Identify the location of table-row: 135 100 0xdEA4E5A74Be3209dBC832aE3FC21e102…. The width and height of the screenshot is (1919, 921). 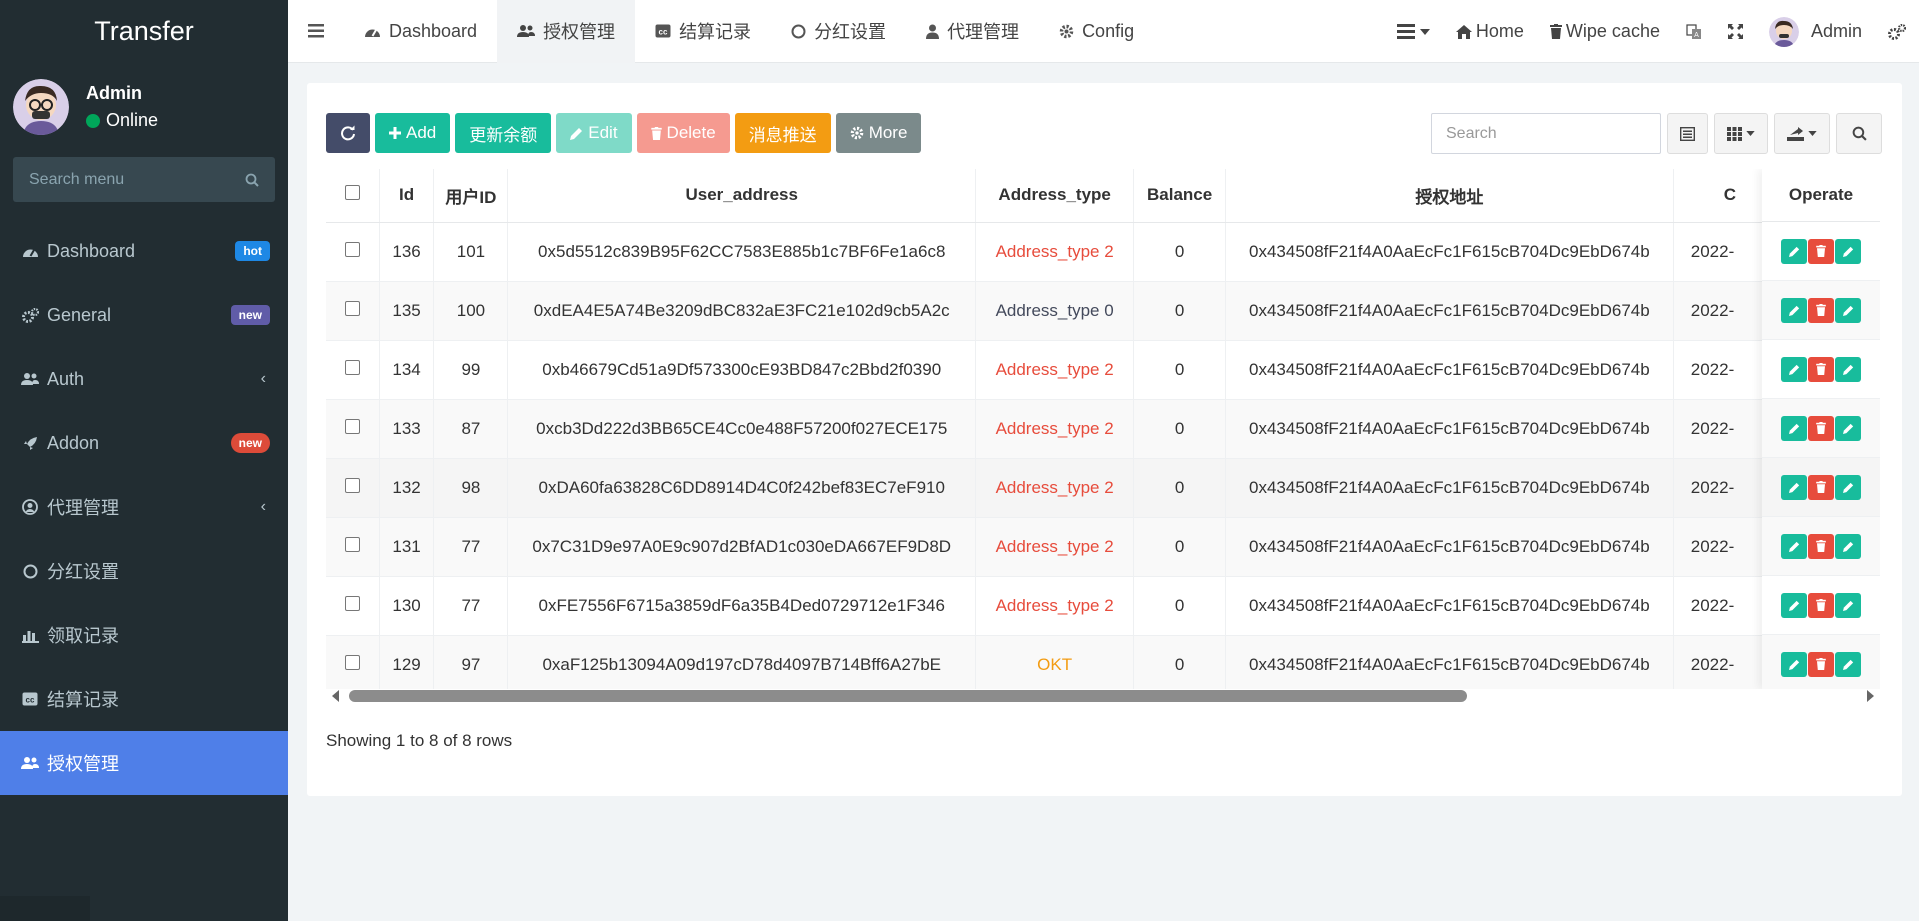
(1103, 311).